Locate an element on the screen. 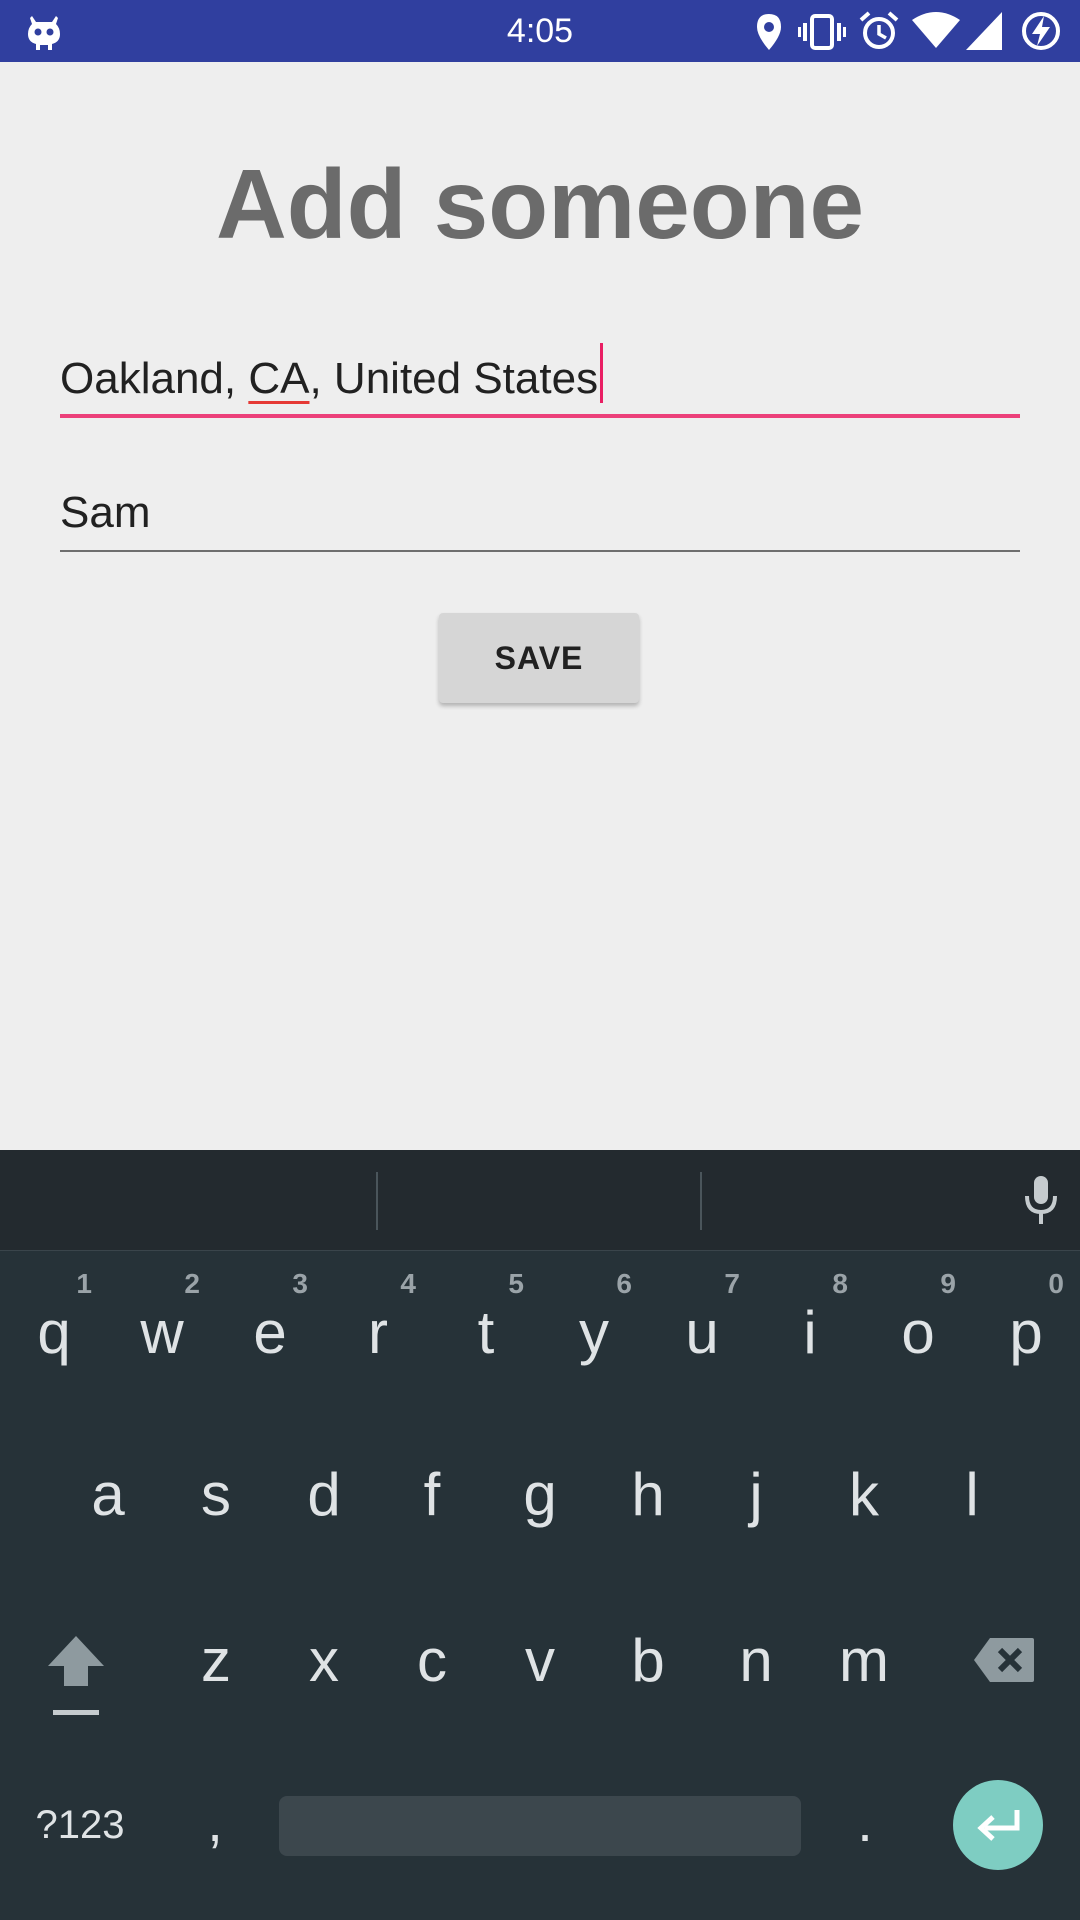 The image size is (1080, 1920). location-field: Oakland, CA, United States is located at coordinates (540, 379).